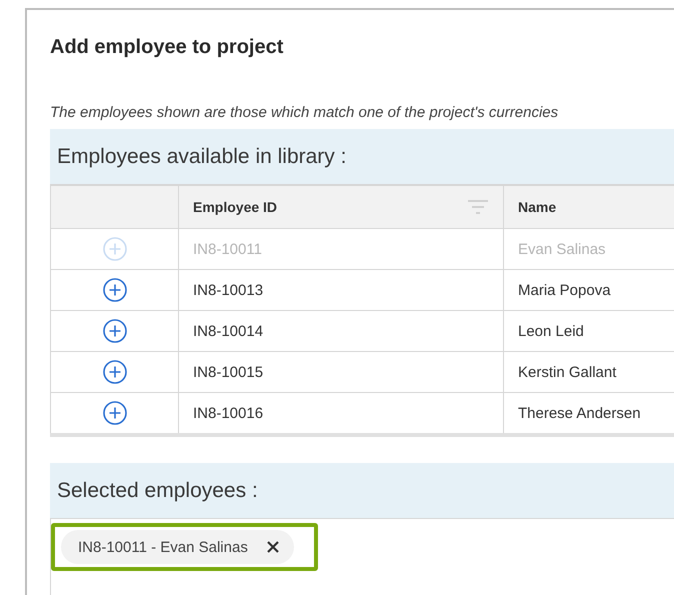  I want to click on info-note: The employees shown are those which match one of the project's currencies, so click(305, 112).